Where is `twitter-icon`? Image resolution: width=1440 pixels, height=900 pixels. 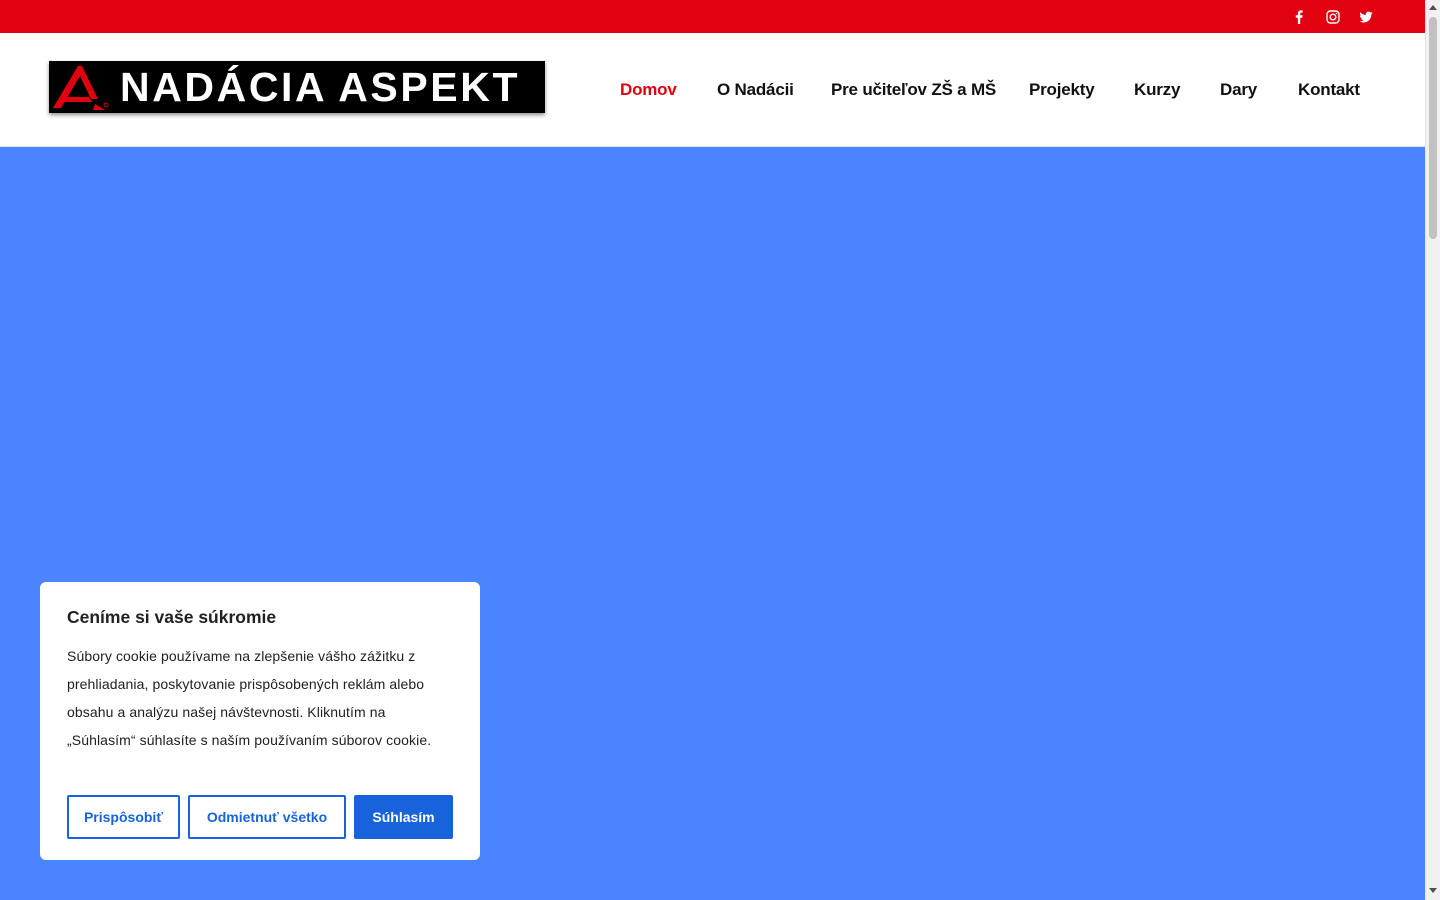 twitter-icon is located at coordinates (1366, 16).